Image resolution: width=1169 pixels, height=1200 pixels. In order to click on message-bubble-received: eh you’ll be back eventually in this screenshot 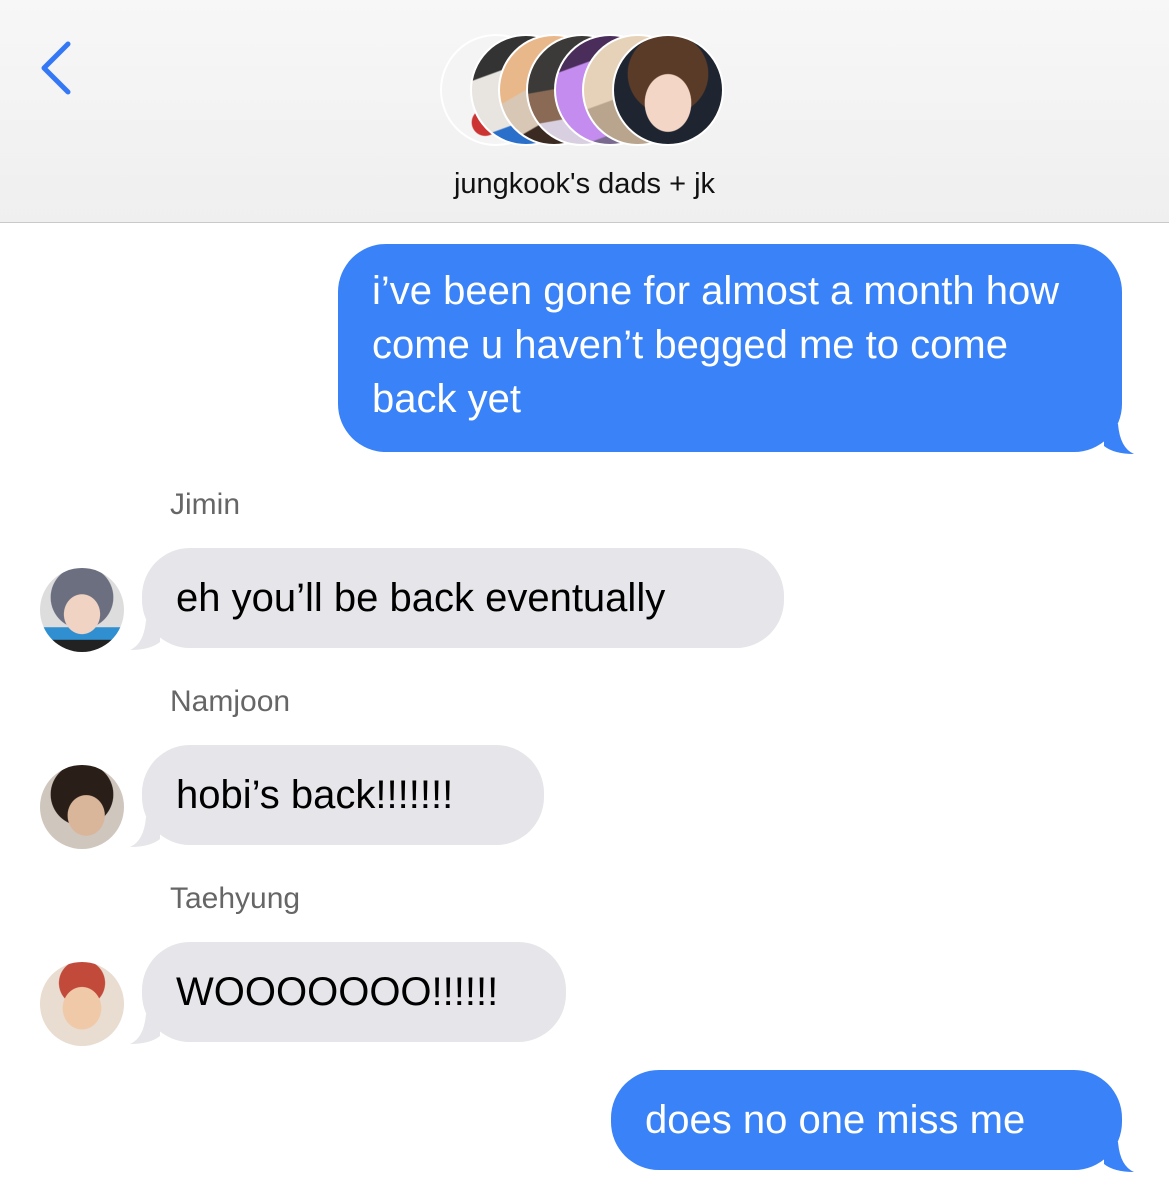, I will do `click(457, 599)`.